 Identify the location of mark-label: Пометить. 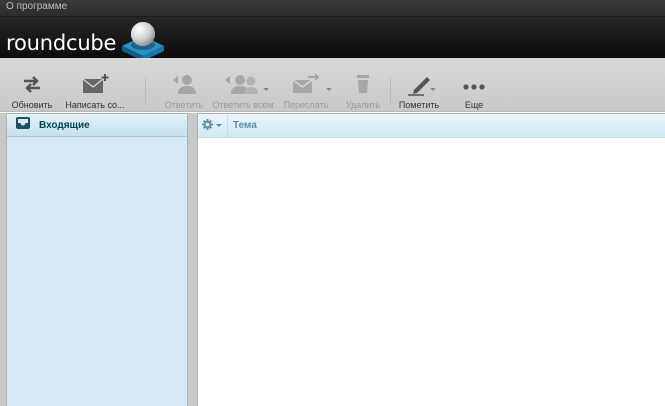
(419, 105).